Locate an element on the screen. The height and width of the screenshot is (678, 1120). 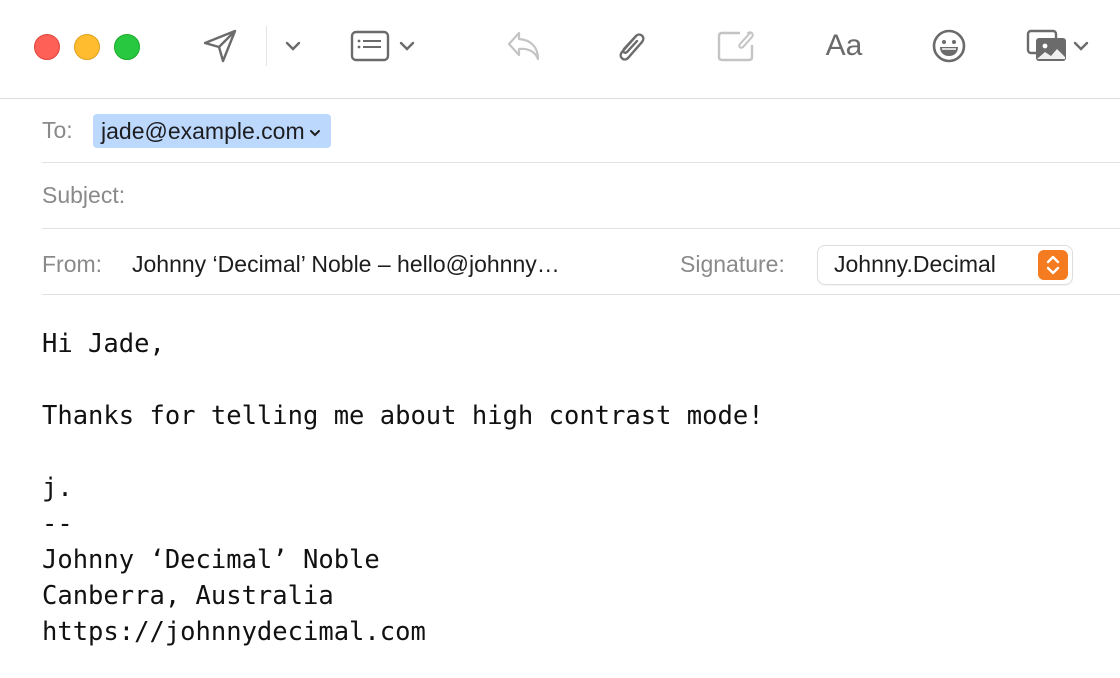
smiley-icon is located at coordinates (949, 46).